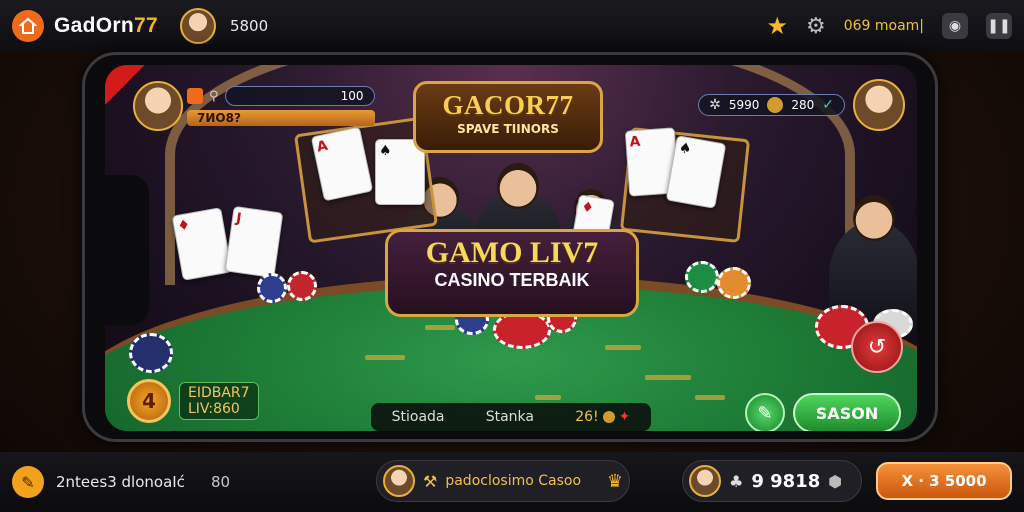 The height and width of the screenshot is (512, 1024). Describe the element at coordinates (883, 26) in the screenshot. I see `top-stats: 069 moam|` at that location.